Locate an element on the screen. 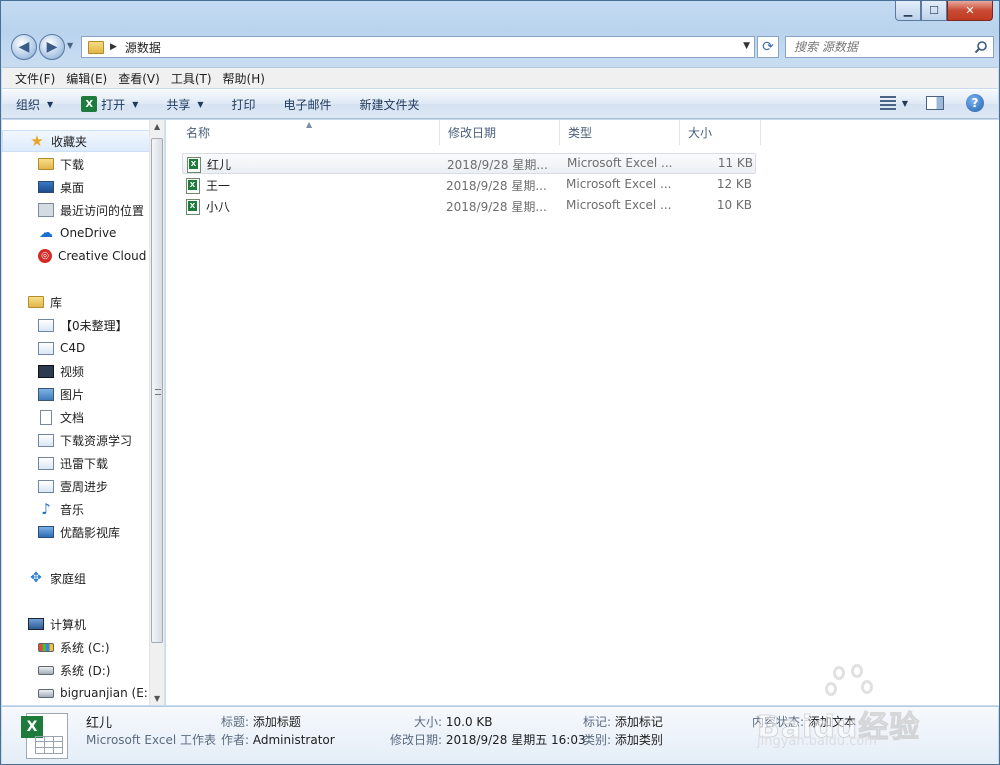  open-label: 打开 is located at coordinates (113, 104).